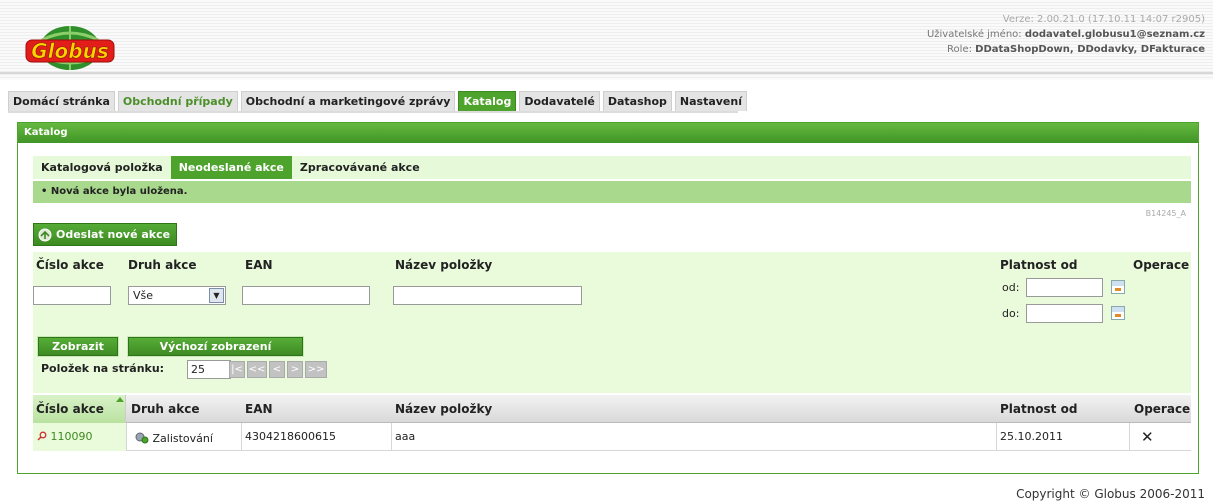 The image size is (1213, 504). What do you see at coordinates (209, 369) in the screenshot?
I see `per-page-input: 25` at bounding box center [209, 369].